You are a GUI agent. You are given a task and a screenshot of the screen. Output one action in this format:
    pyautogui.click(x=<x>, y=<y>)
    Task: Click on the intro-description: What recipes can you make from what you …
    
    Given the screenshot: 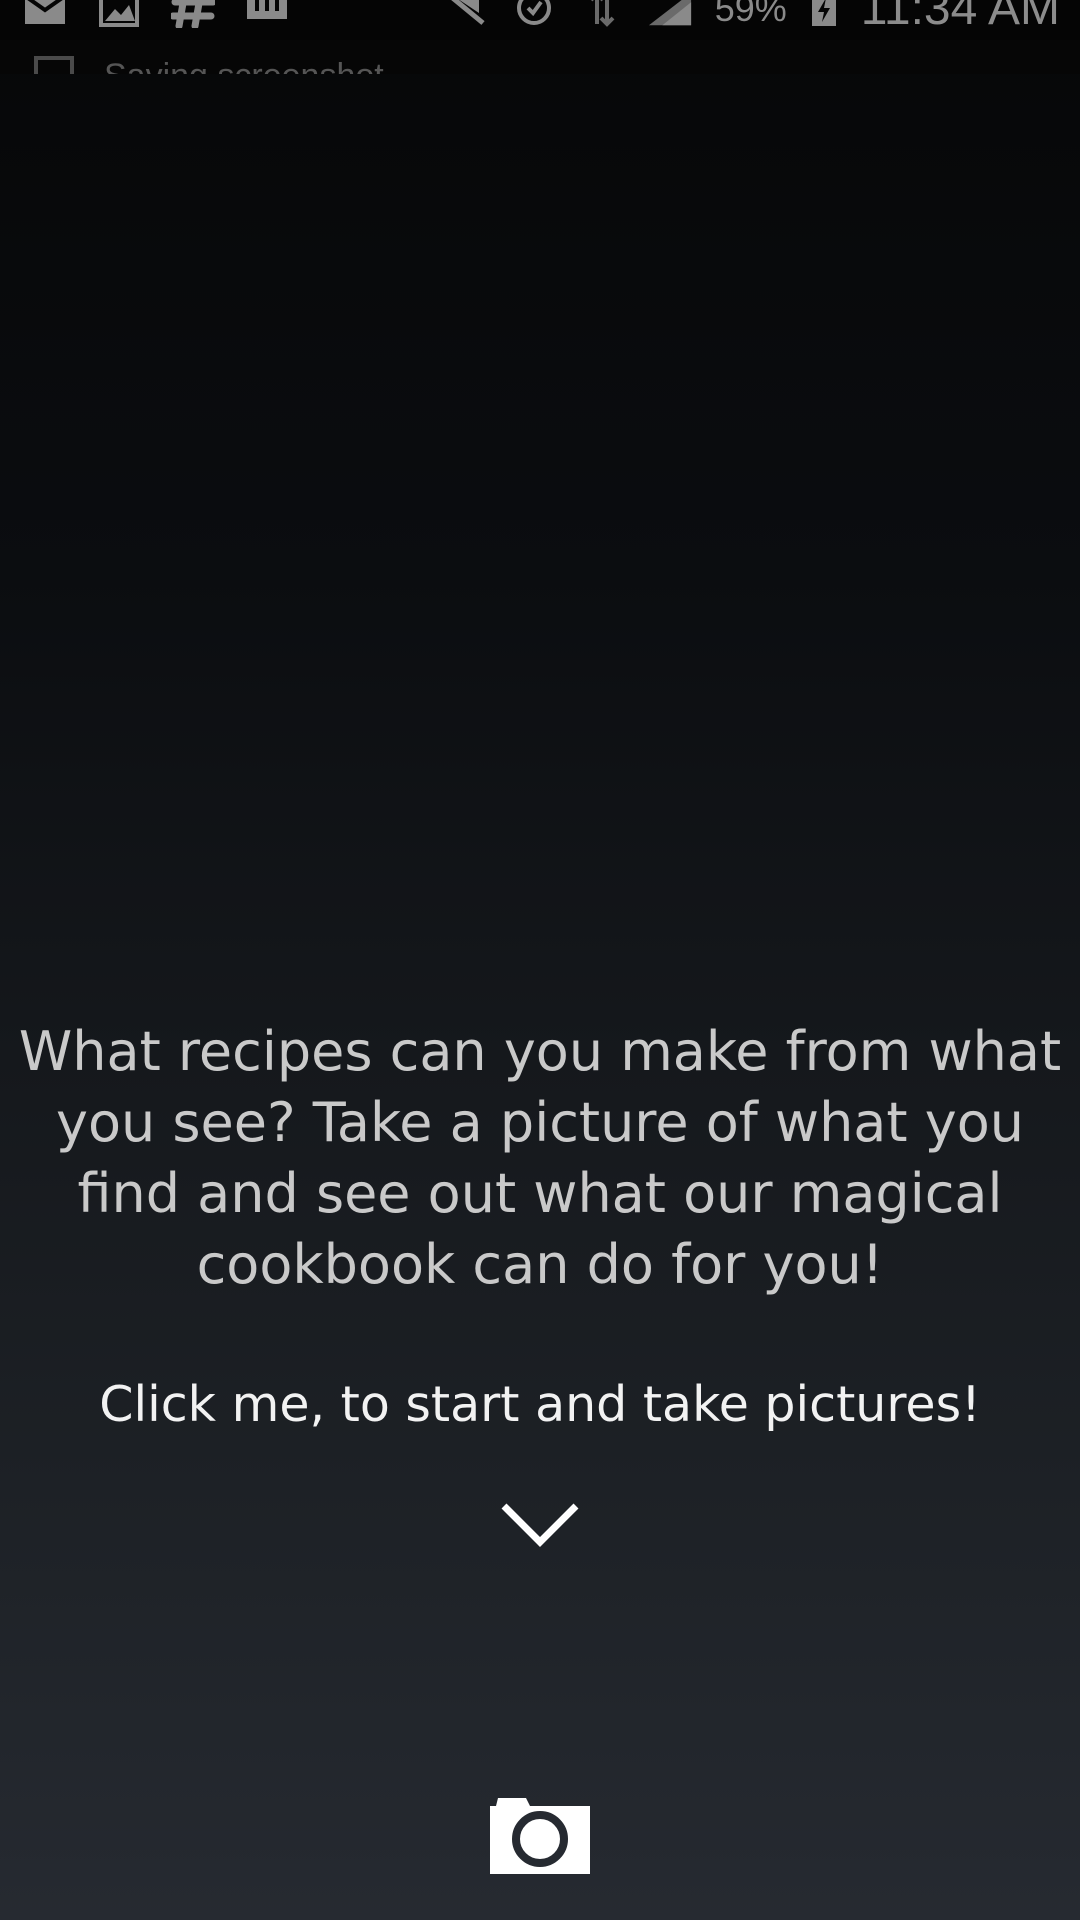 What is the action you would take?
    pyautogui.click(x=540, y=1158)
    